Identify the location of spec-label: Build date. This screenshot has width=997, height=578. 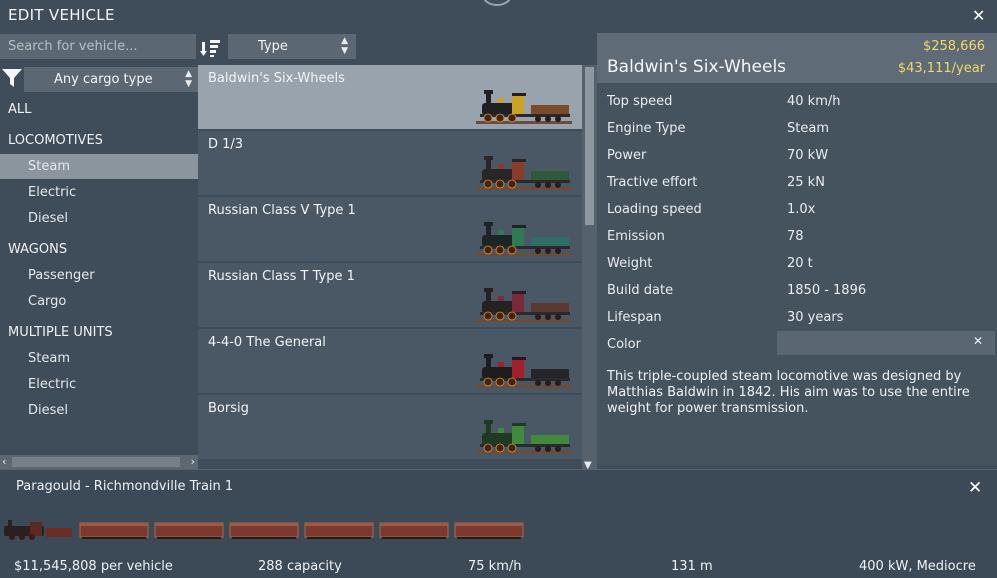
(640, 290).